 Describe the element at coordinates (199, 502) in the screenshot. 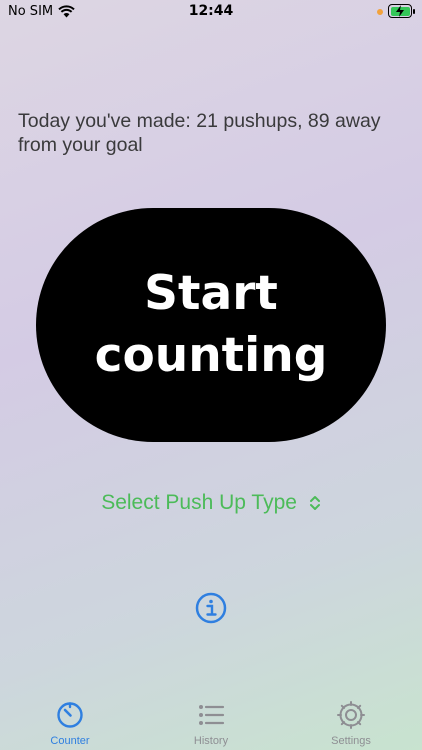

I see `push-up-type-label: Select Push Up Type` at that location.